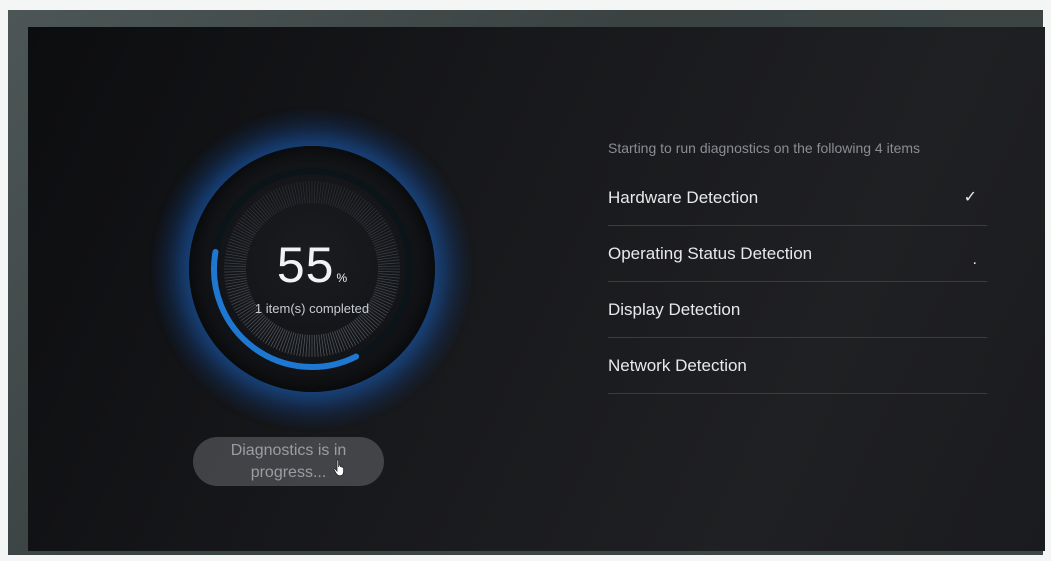  What do you see at coordinates (797, 366) in the screenshot?
I see `diagnostic-item-network: Network Detection` at bounding box center [797, 366].